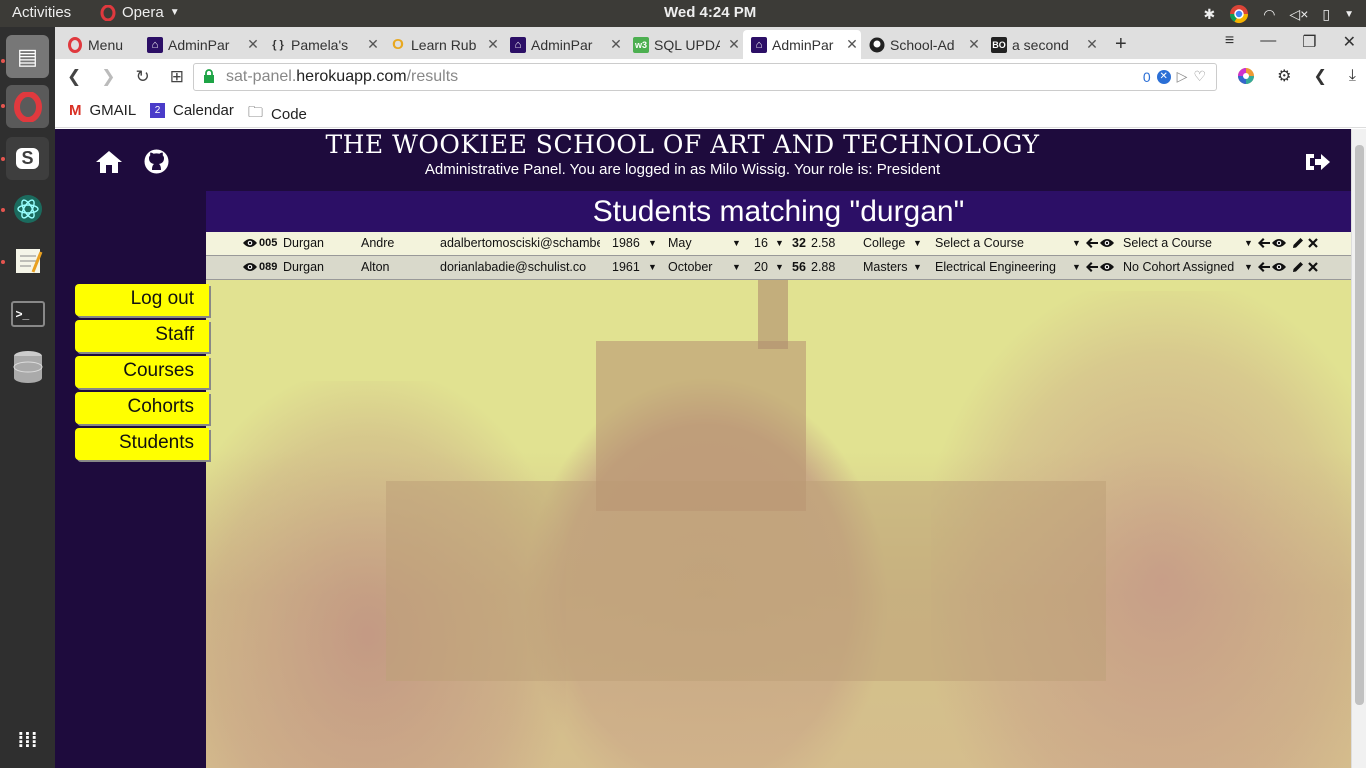  What do you see at coordinates (322, 44) in the screenshot?
I see `tab-pamelas: { } Pamela's ✕` at bounding box center [322, 44].